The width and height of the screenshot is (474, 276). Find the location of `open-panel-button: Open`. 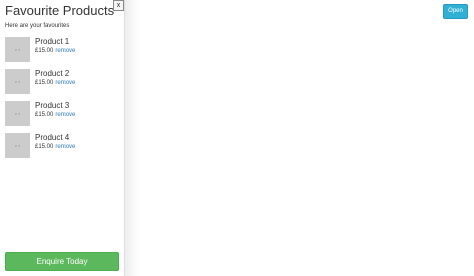

open-panel-button: Open is located at coordinates (455, 11).